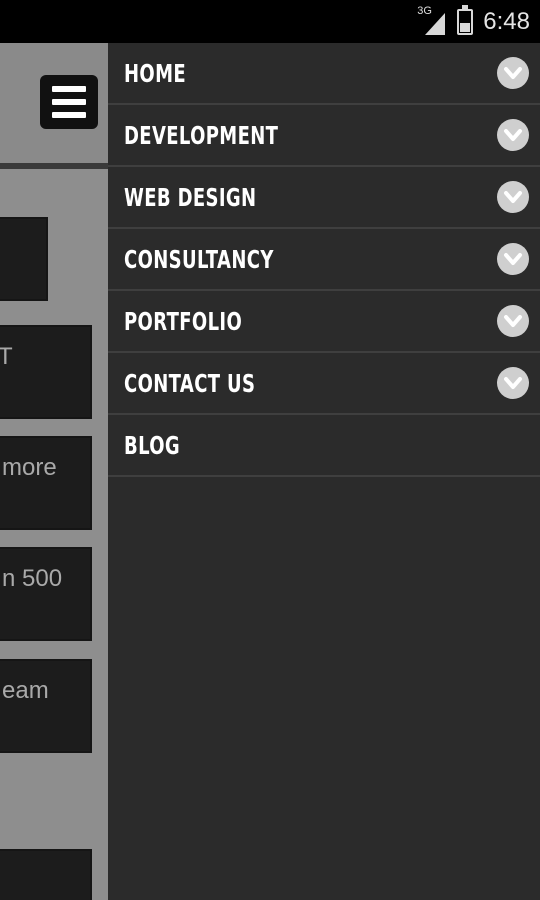 The image size is (540, 900). What do you see at coordinates (29, 467) in the screenshot?
I see `card-text: more` at bounding box center [29, 467].